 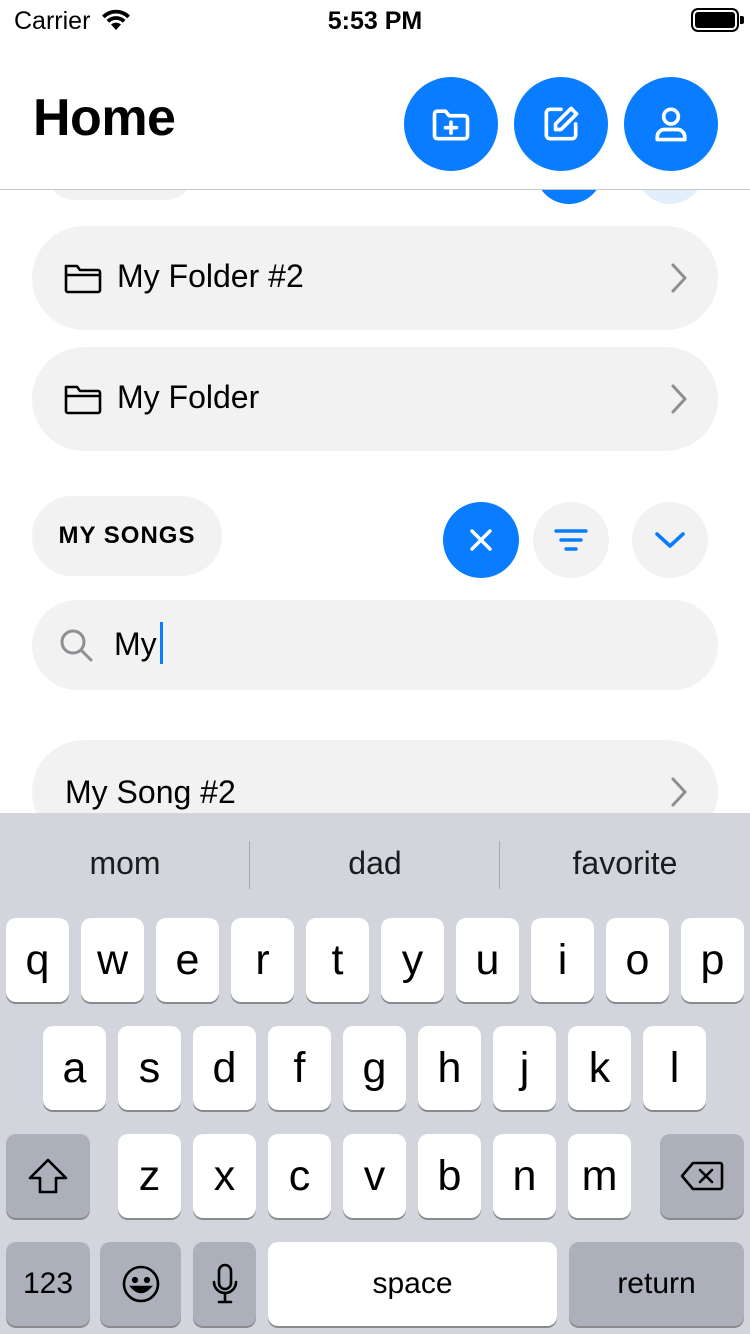 What do you see at coordinates (224, 1068) in the screenshot?
I see `key-d: d` at bounding box center [224, 1068].